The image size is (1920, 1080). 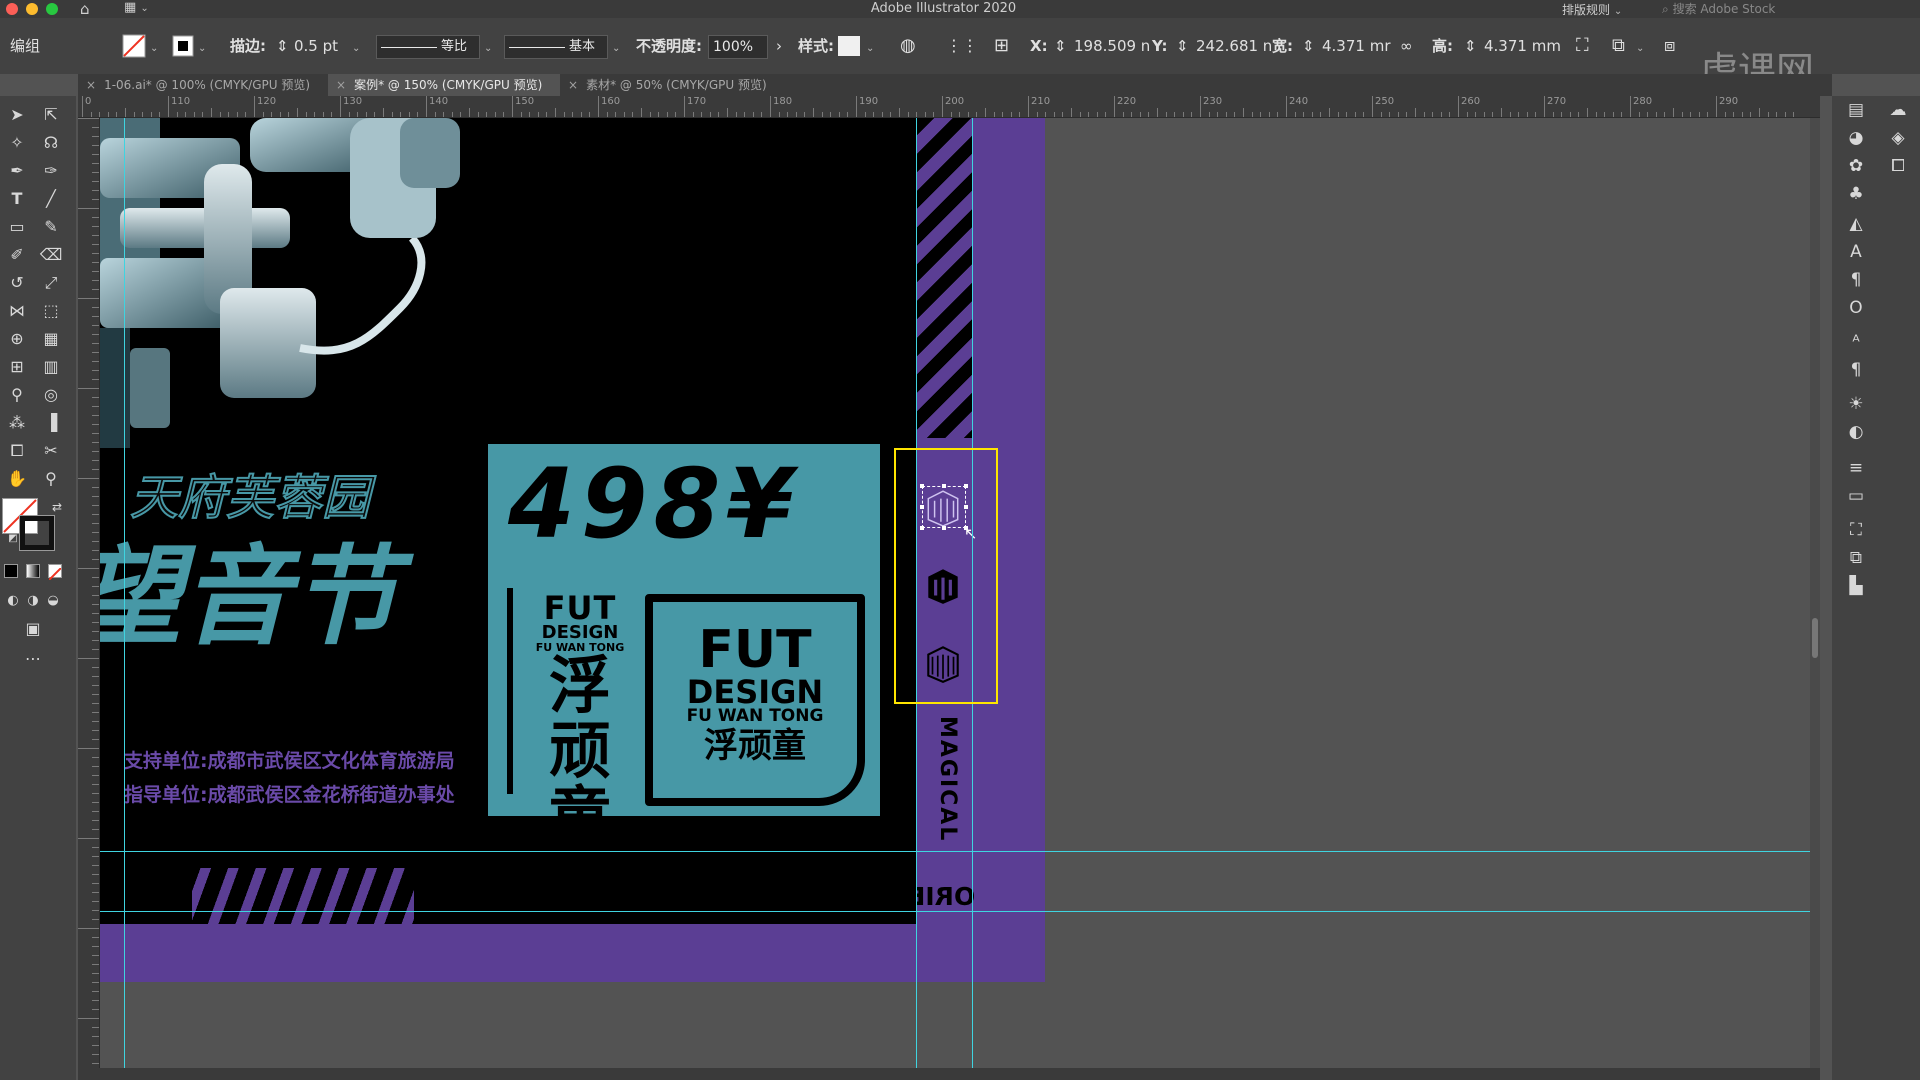 What do you see at coordinates (17, 395) in the screenshot?
I see `eyedropper-tool-icon: ⚲` at bounding box center [17, 395].